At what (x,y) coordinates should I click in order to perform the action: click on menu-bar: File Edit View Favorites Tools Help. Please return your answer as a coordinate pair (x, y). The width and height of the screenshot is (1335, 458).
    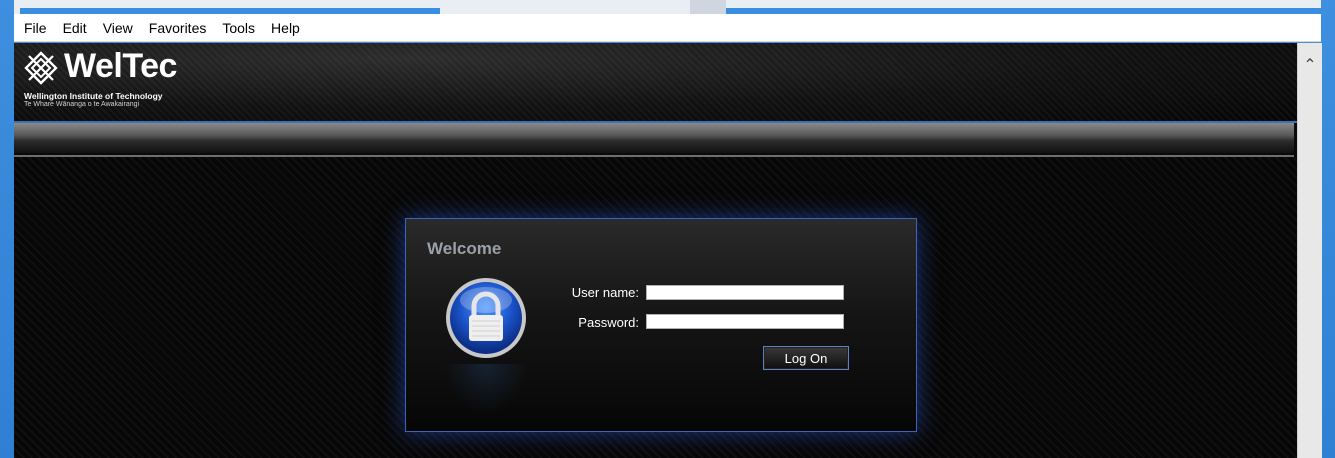
    Looking at the image, I should click on (667, 28).